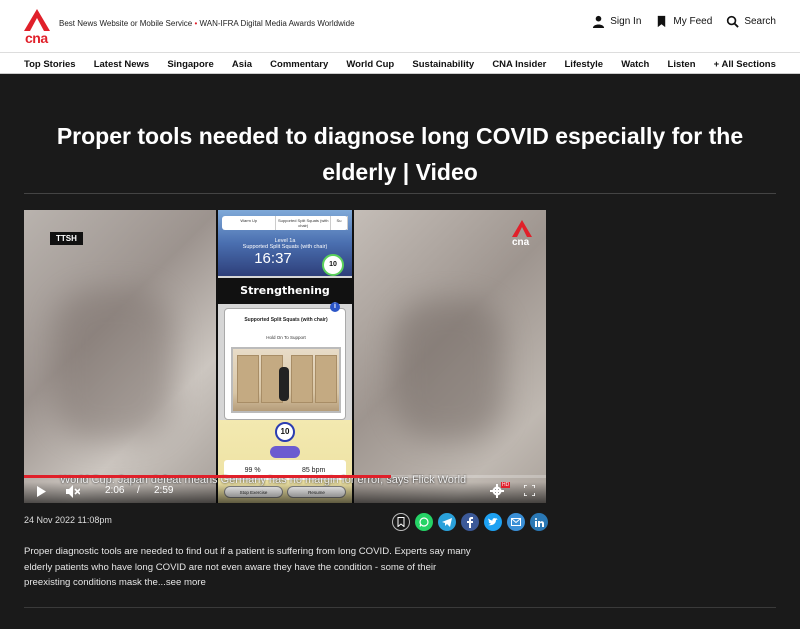 This screenshot has height=629, width=800. Describe the element at coordinates (333, 265) in the screenshot. I see `app-ring-counter: 10` at that location.